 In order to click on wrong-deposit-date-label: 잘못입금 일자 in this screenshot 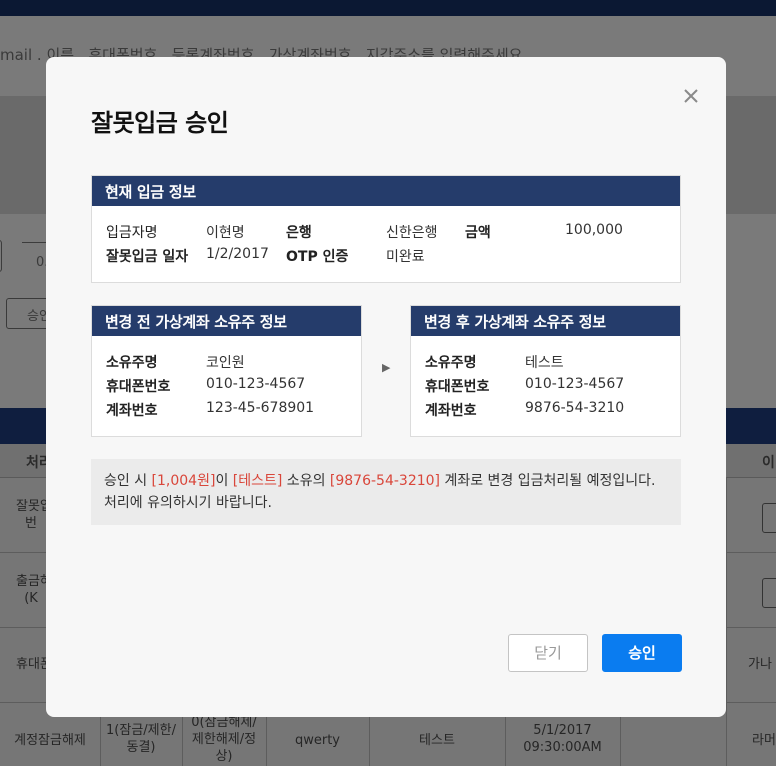, I will do `click(147, 257)`.